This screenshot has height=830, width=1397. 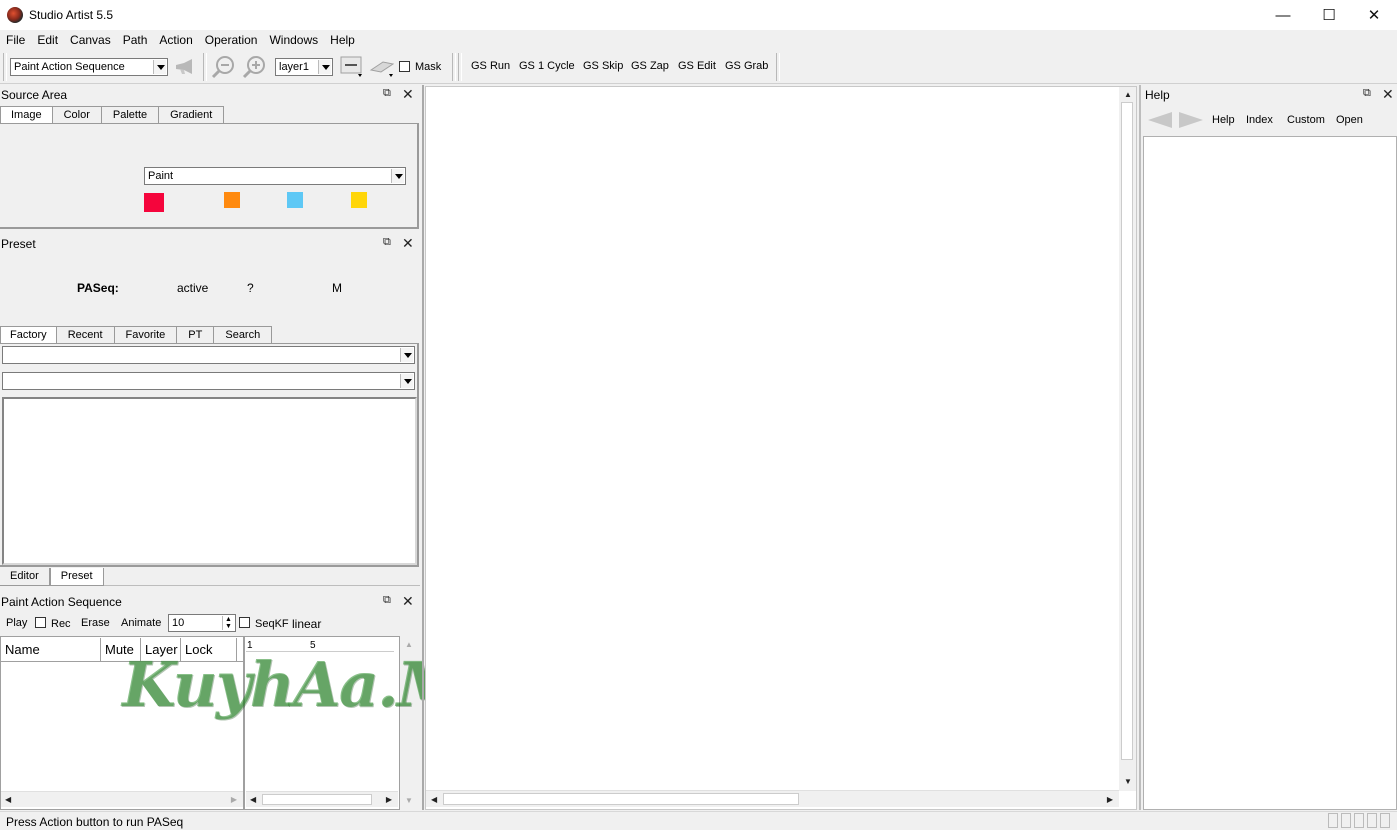 I want to click on interpolation-linear: linear, so click(x=306, y=624).